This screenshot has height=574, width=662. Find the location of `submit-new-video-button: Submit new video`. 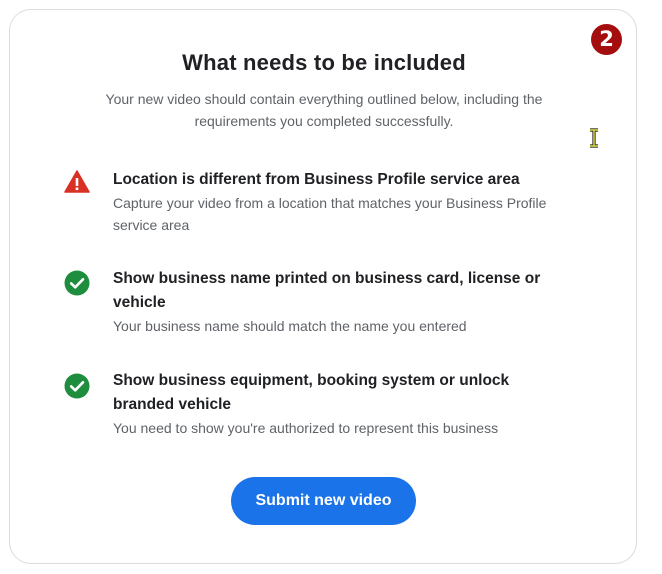

submit-new-video-button: Submit new video is located at coordinates (323, 501).